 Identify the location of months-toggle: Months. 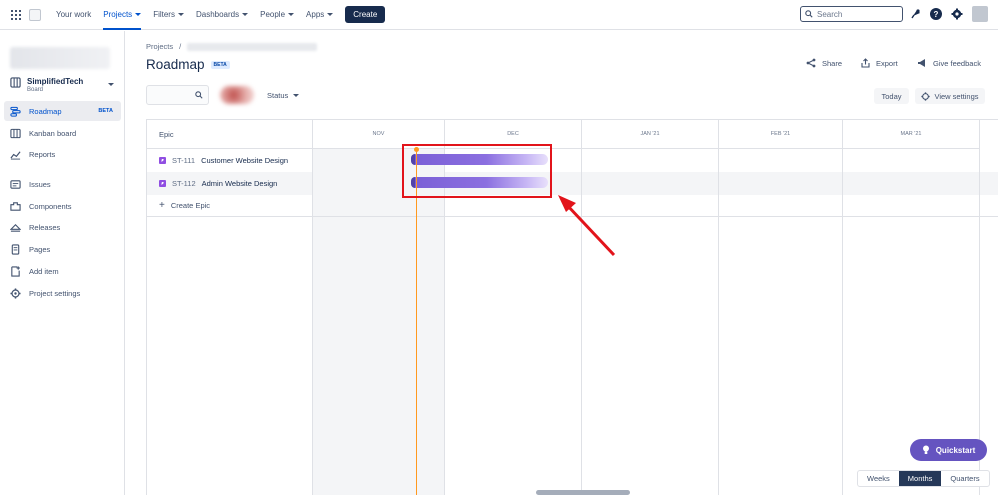
(920, 478).